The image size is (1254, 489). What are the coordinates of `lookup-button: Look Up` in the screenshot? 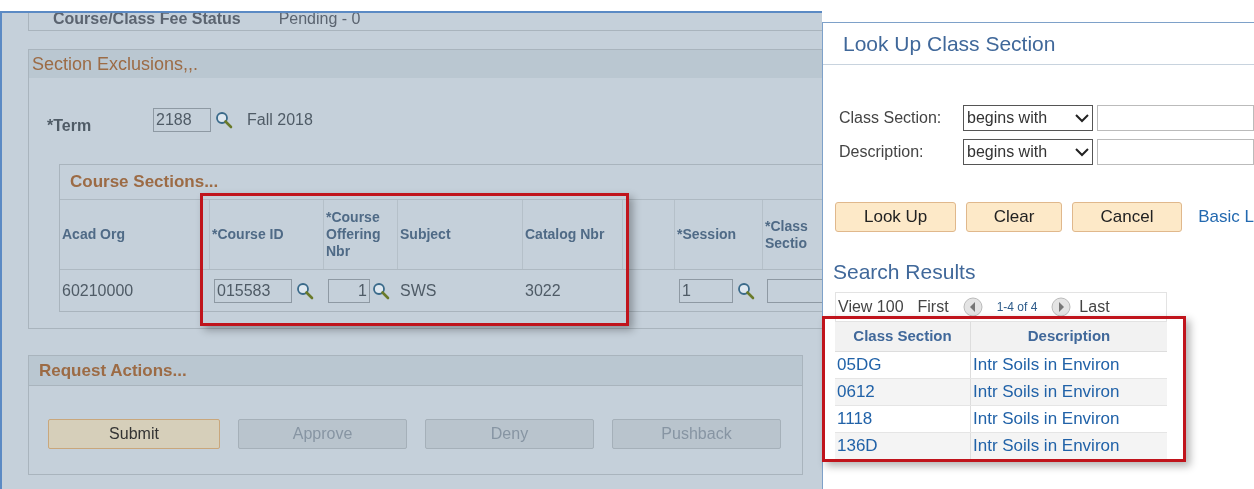 It's located at (896, 217).